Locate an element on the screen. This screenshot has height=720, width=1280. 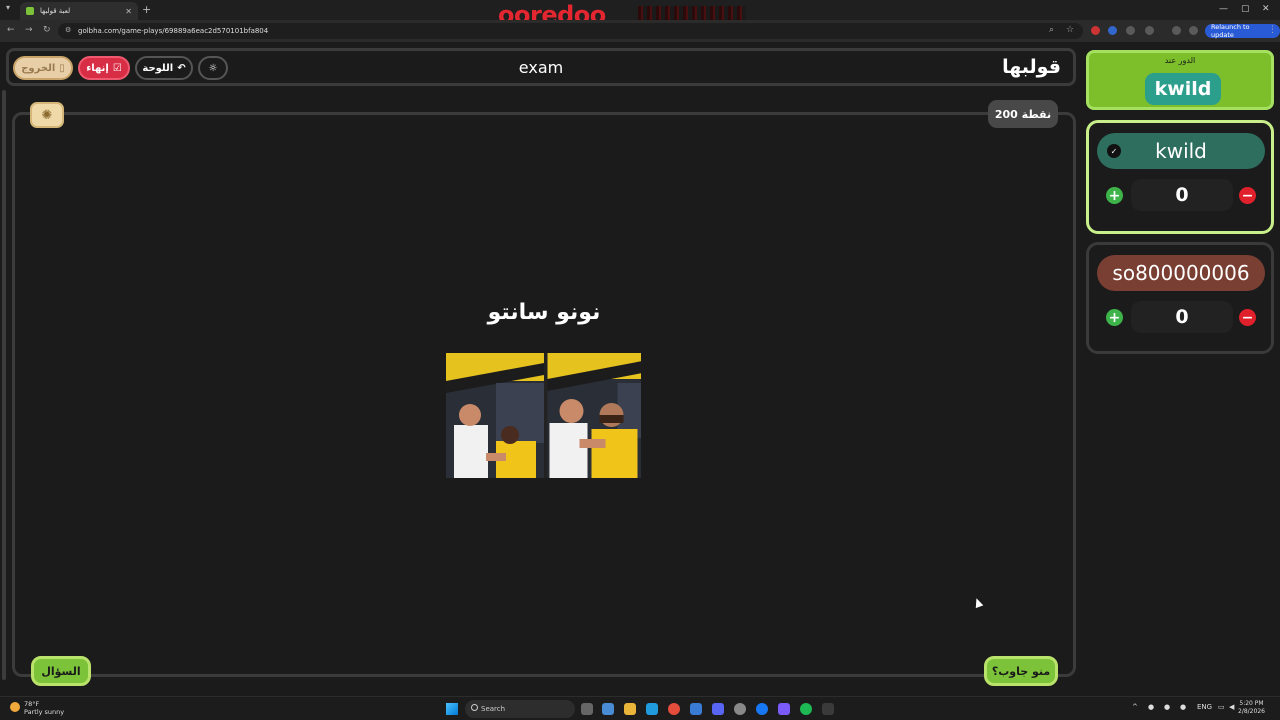
windows-start-icon is located at coordinates (452, 709).